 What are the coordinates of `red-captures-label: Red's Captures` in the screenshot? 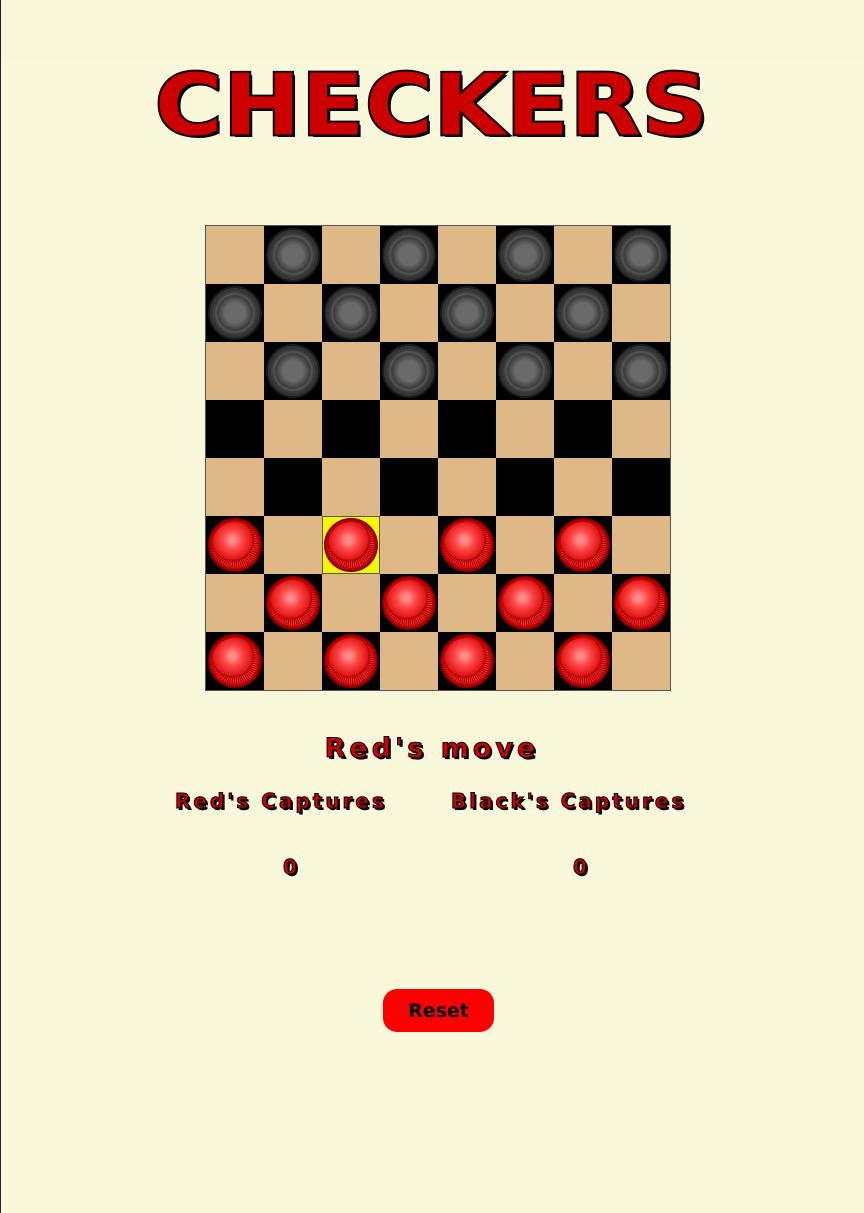 It's located at (281, 801).